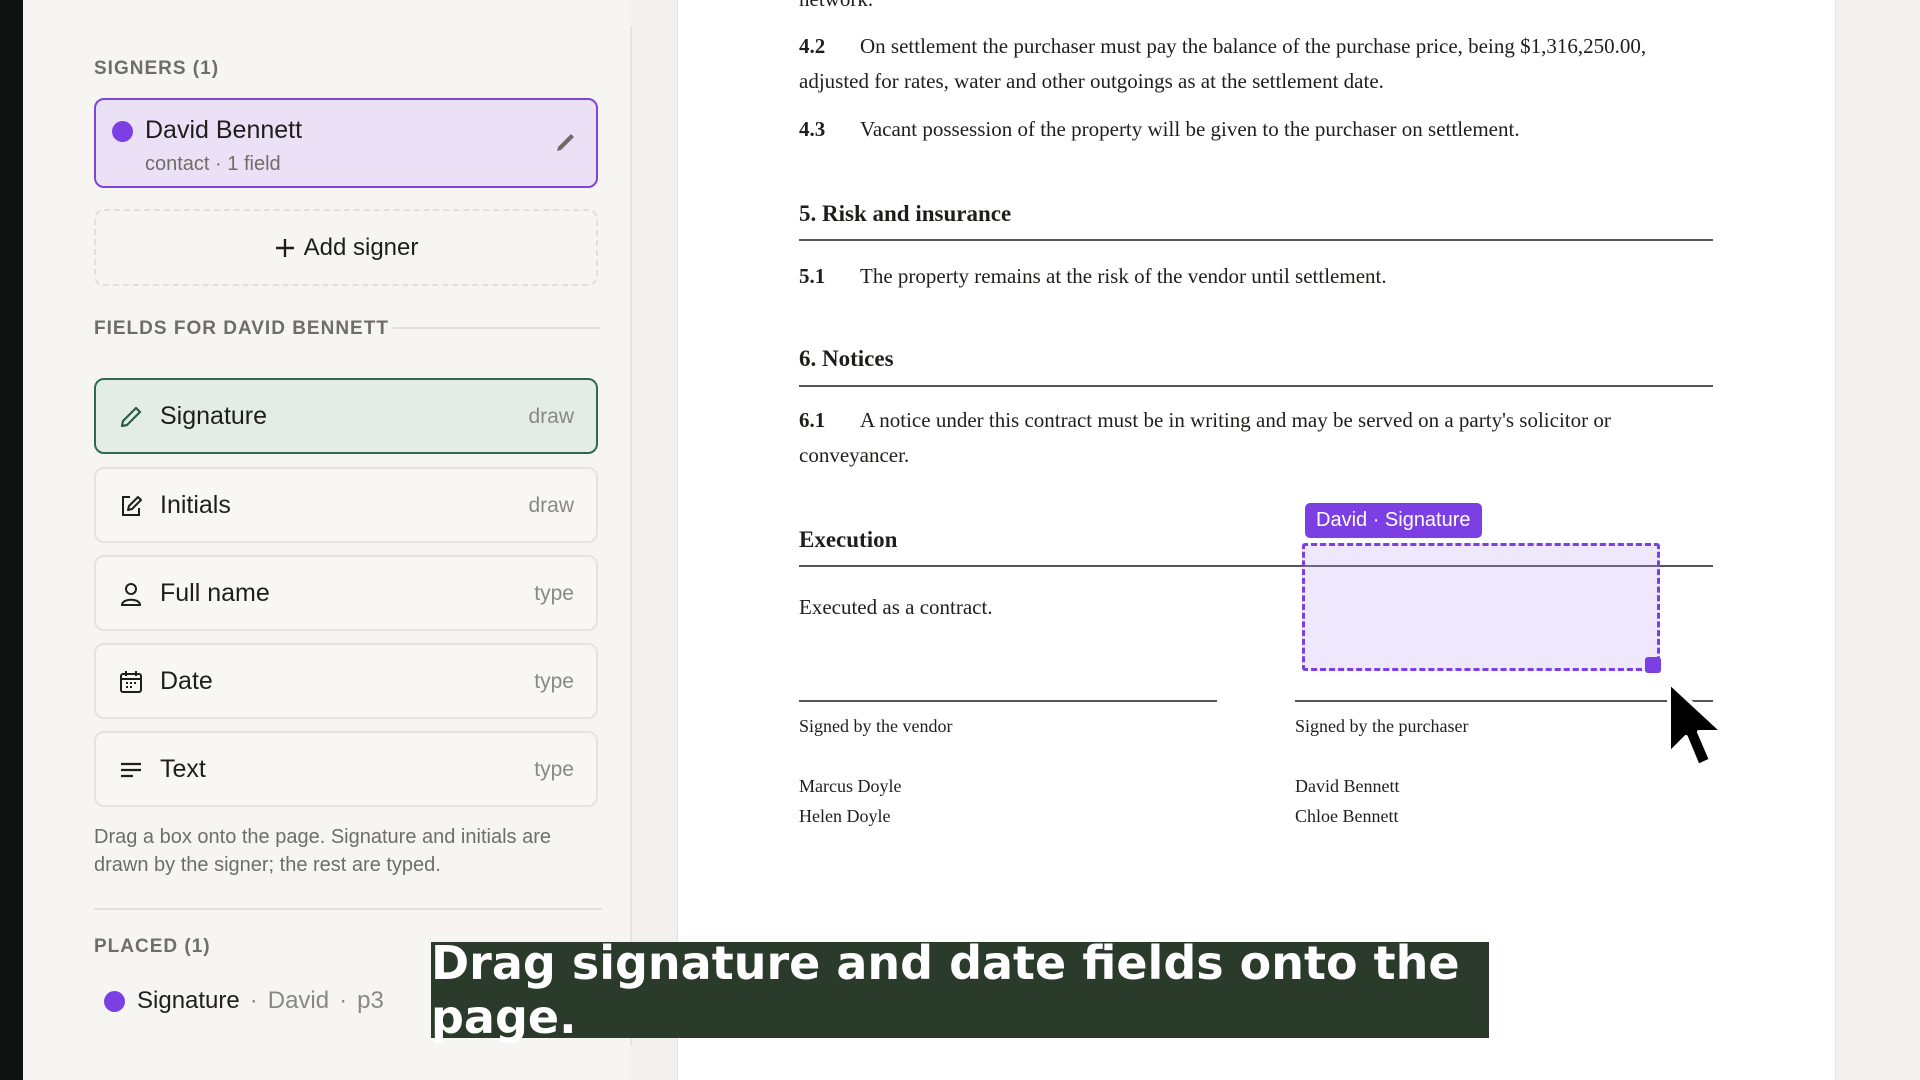  I want to click on mouse-cursor-icon, so click(1696, 724).